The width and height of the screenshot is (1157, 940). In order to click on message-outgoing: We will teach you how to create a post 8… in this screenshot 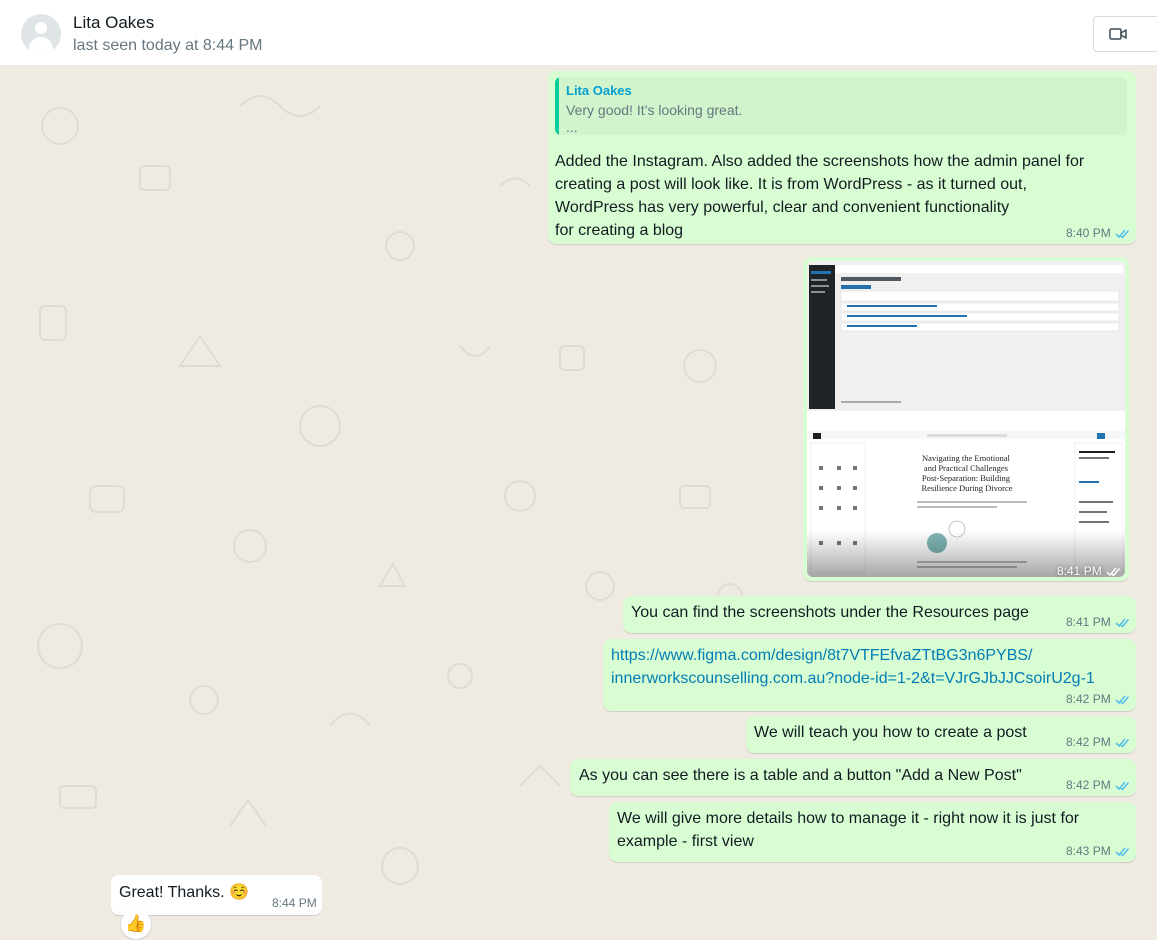, I will do `click(941, 734)`.